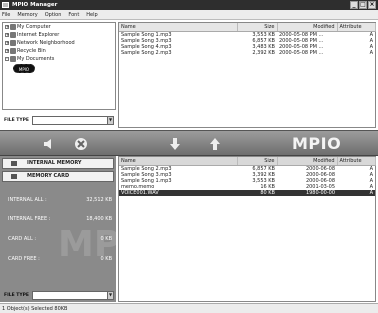 Image resolution: width=378 pixels, height=313 pixels. I want to click on stat-value: 18,400 KB, so click(99, 219).